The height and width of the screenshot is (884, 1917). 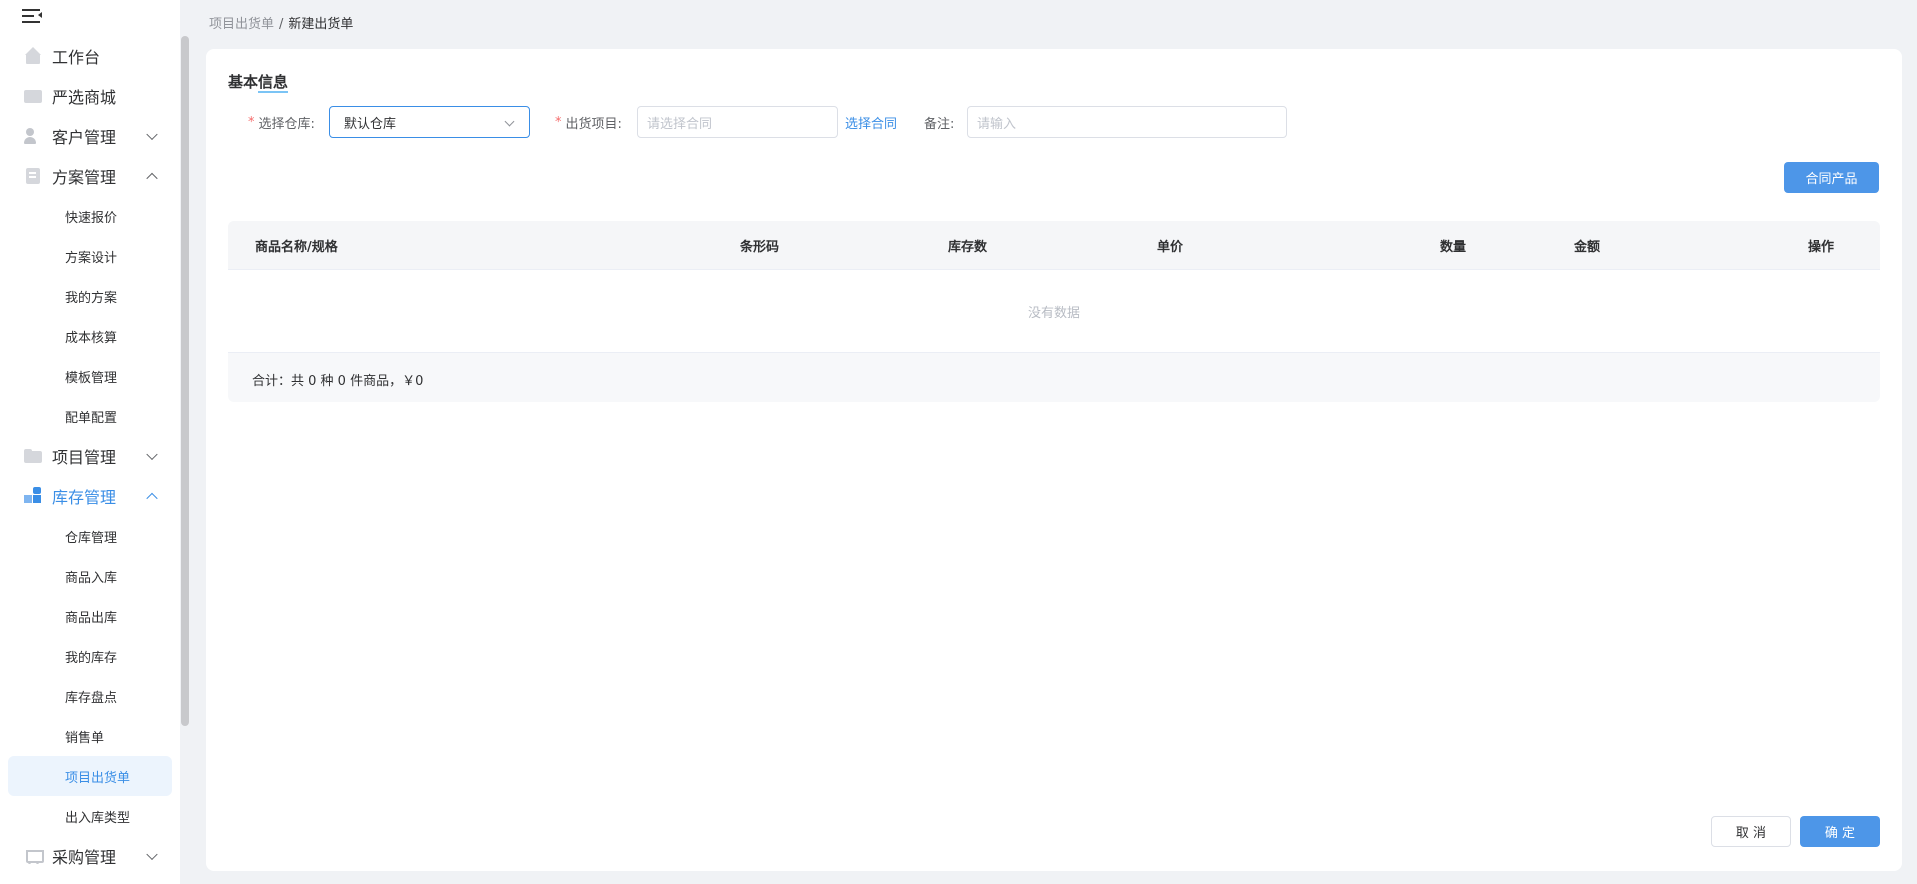 I want to click on section-title-part: 信息, so click(x=273, y=83).